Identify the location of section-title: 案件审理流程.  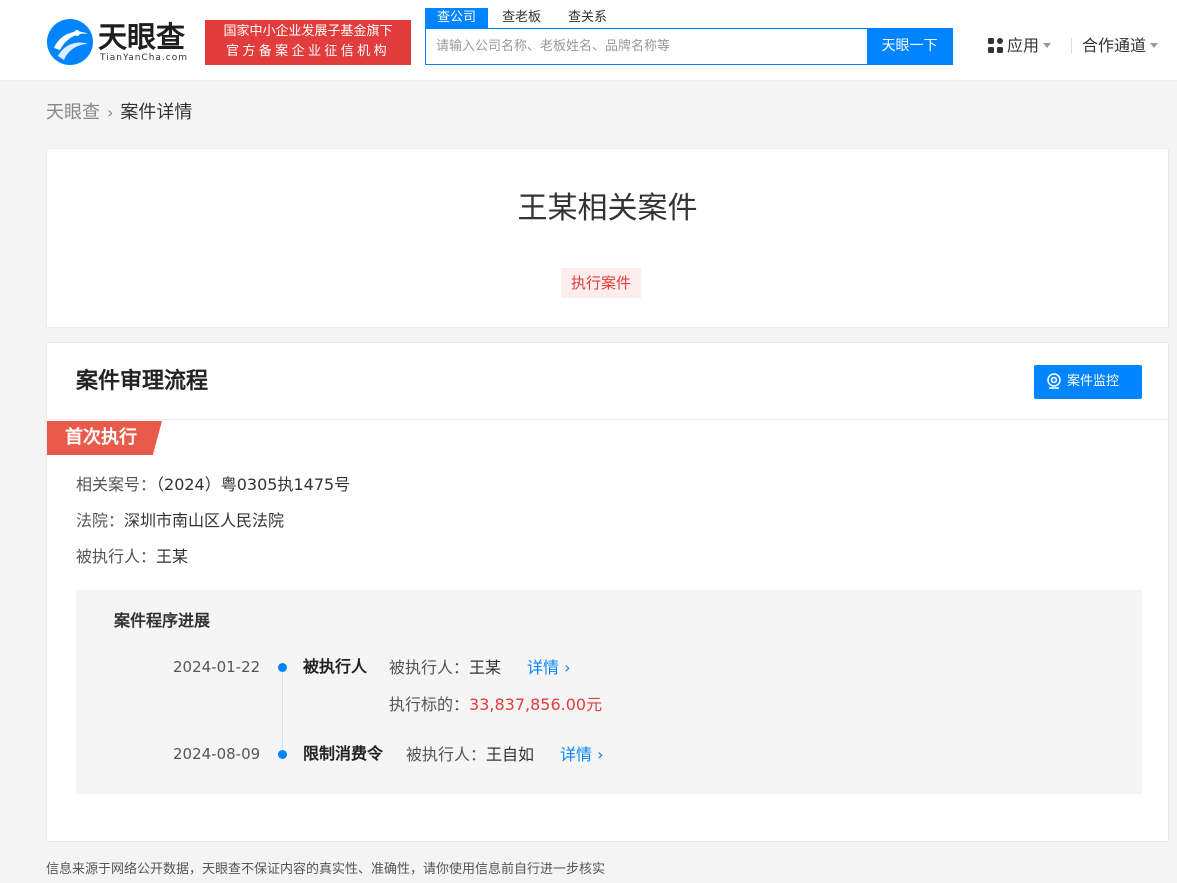
(142, 381).